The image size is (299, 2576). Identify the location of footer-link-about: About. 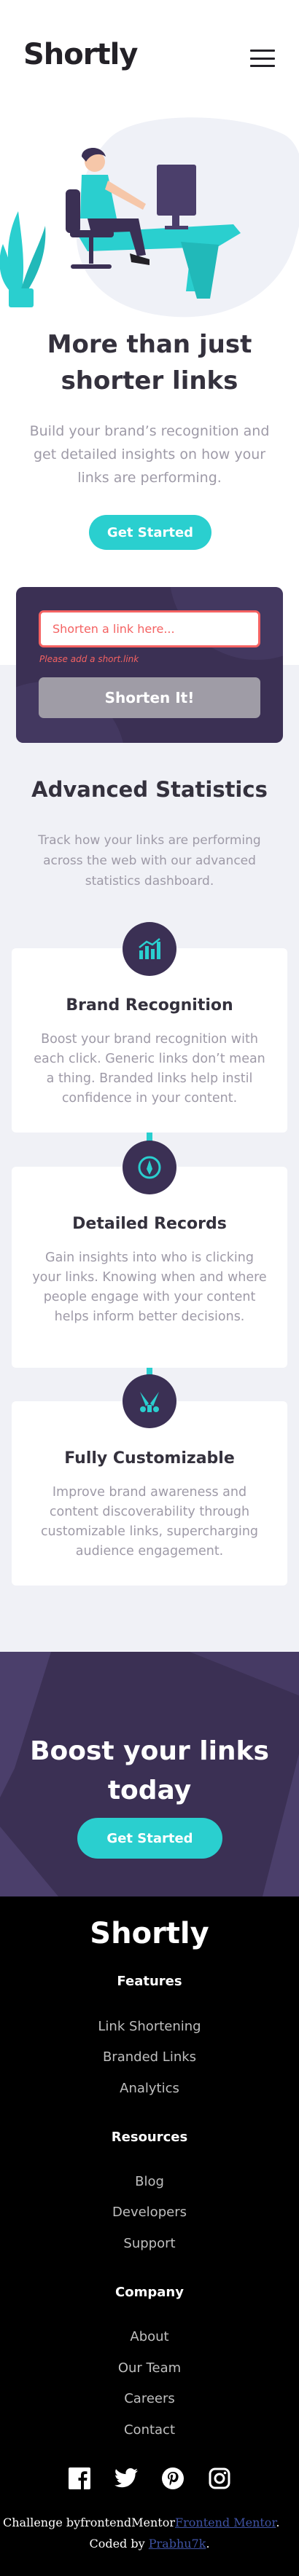
(149, 2336).